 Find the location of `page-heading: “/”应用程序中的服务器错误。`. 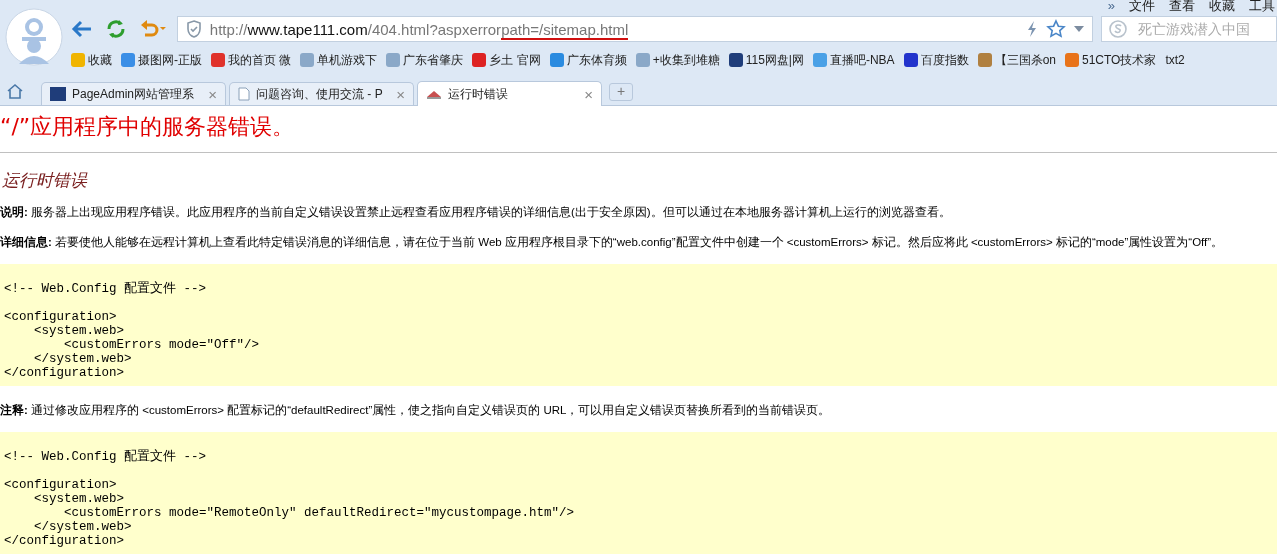

page-heading: “/”应用程序中的服务器错误。 is located at coordinates (148, 127).